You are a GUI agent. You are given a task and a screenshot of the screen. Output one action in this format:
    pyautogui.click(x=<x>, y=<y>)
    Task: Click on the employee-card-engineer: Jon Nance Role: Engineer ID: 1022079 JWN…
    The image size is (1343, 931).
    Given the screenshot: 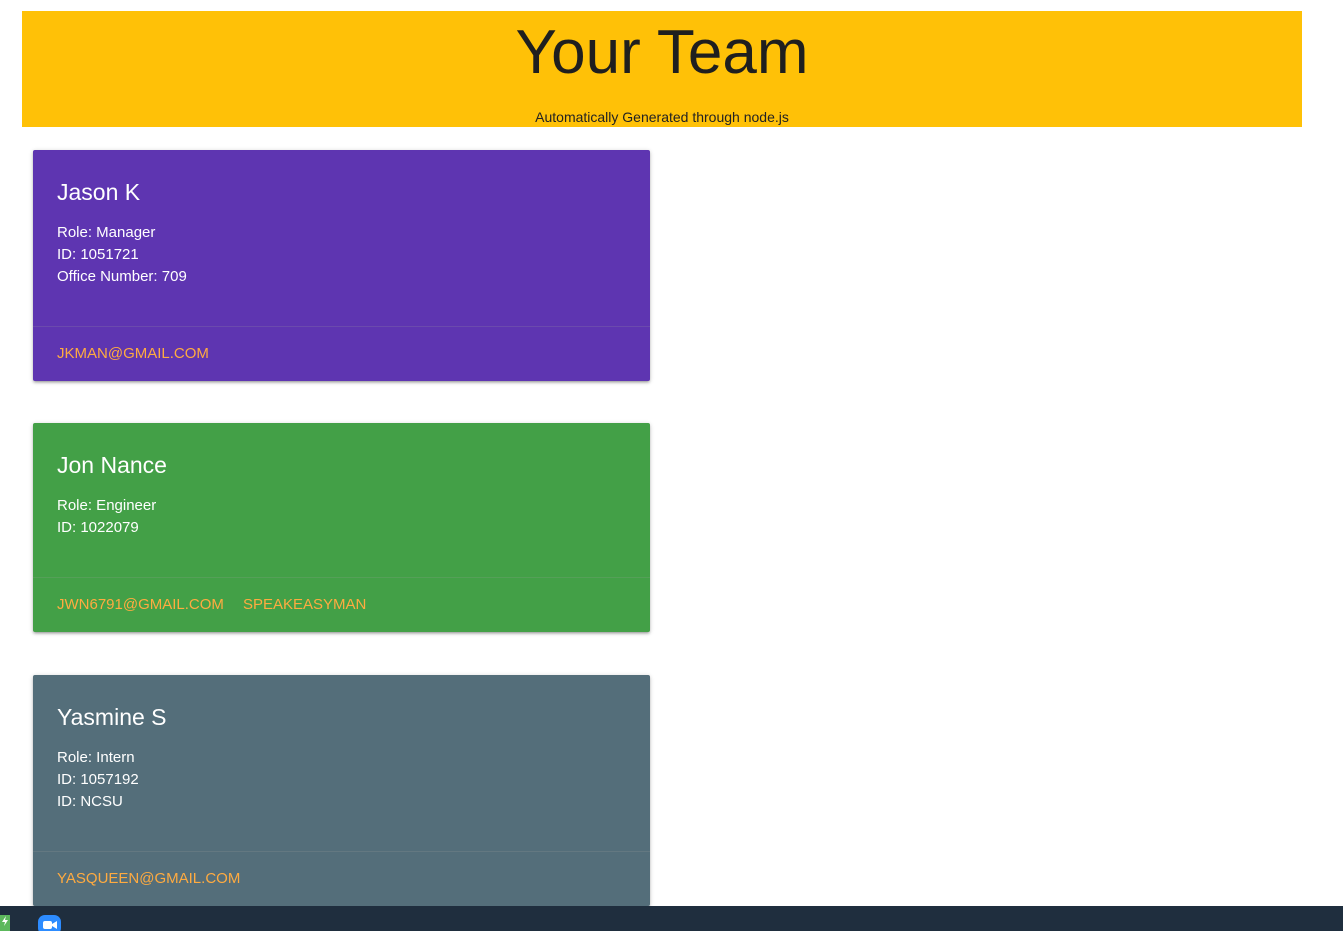 What is the action you would take?
    pyautogui.click(x=341, y=527)
    